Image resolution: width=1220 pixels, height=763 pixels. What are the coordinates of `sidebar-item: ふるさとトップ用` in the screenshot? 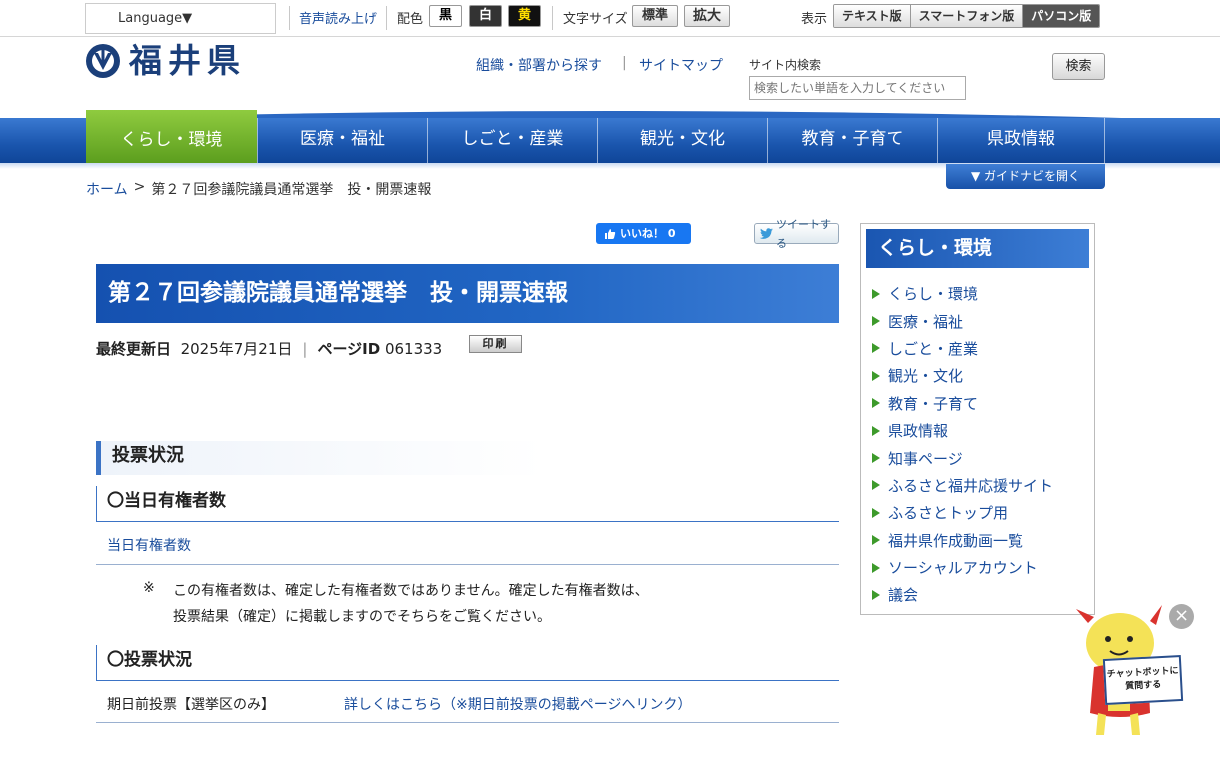 It's located at (962, 512).